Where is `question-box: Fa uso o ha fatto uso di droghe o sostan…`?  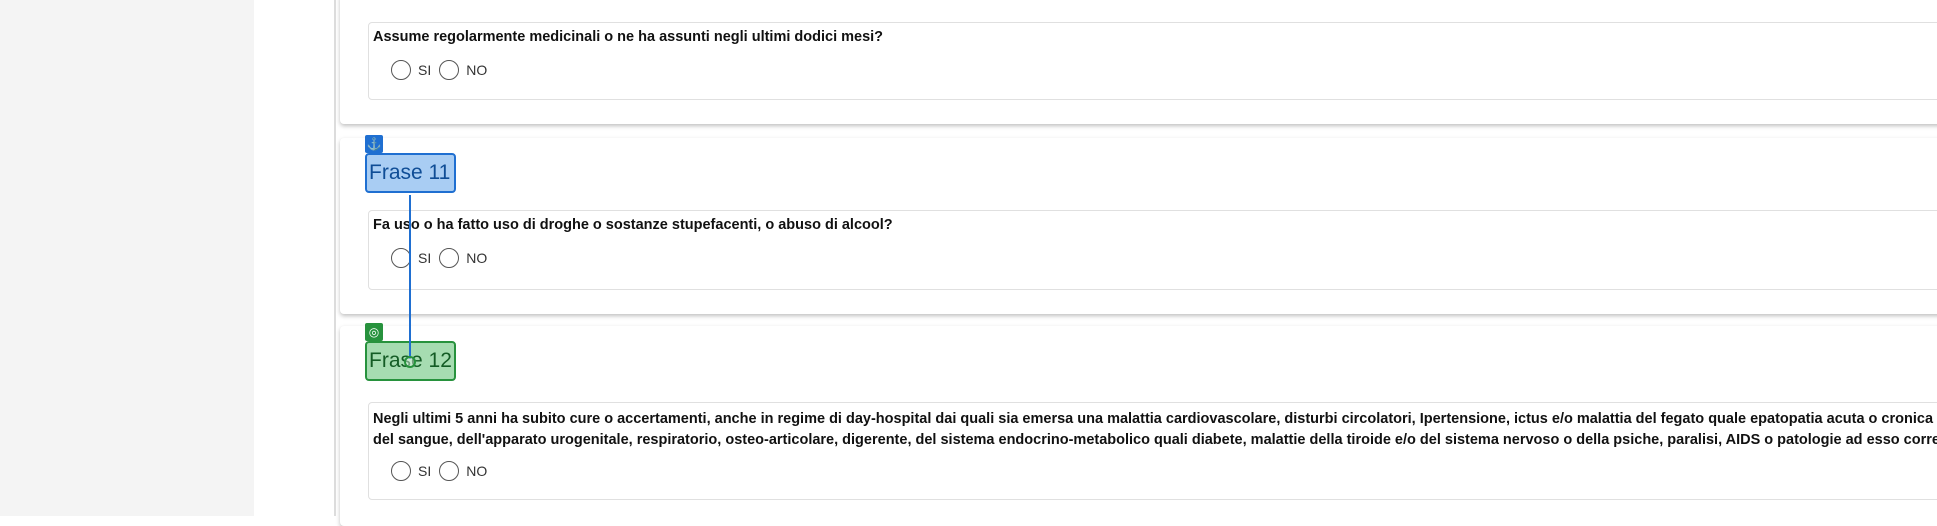 question-box: Fa uso o ha fatto uso di droghe o sostan… is located at coordinates (1152, 250).